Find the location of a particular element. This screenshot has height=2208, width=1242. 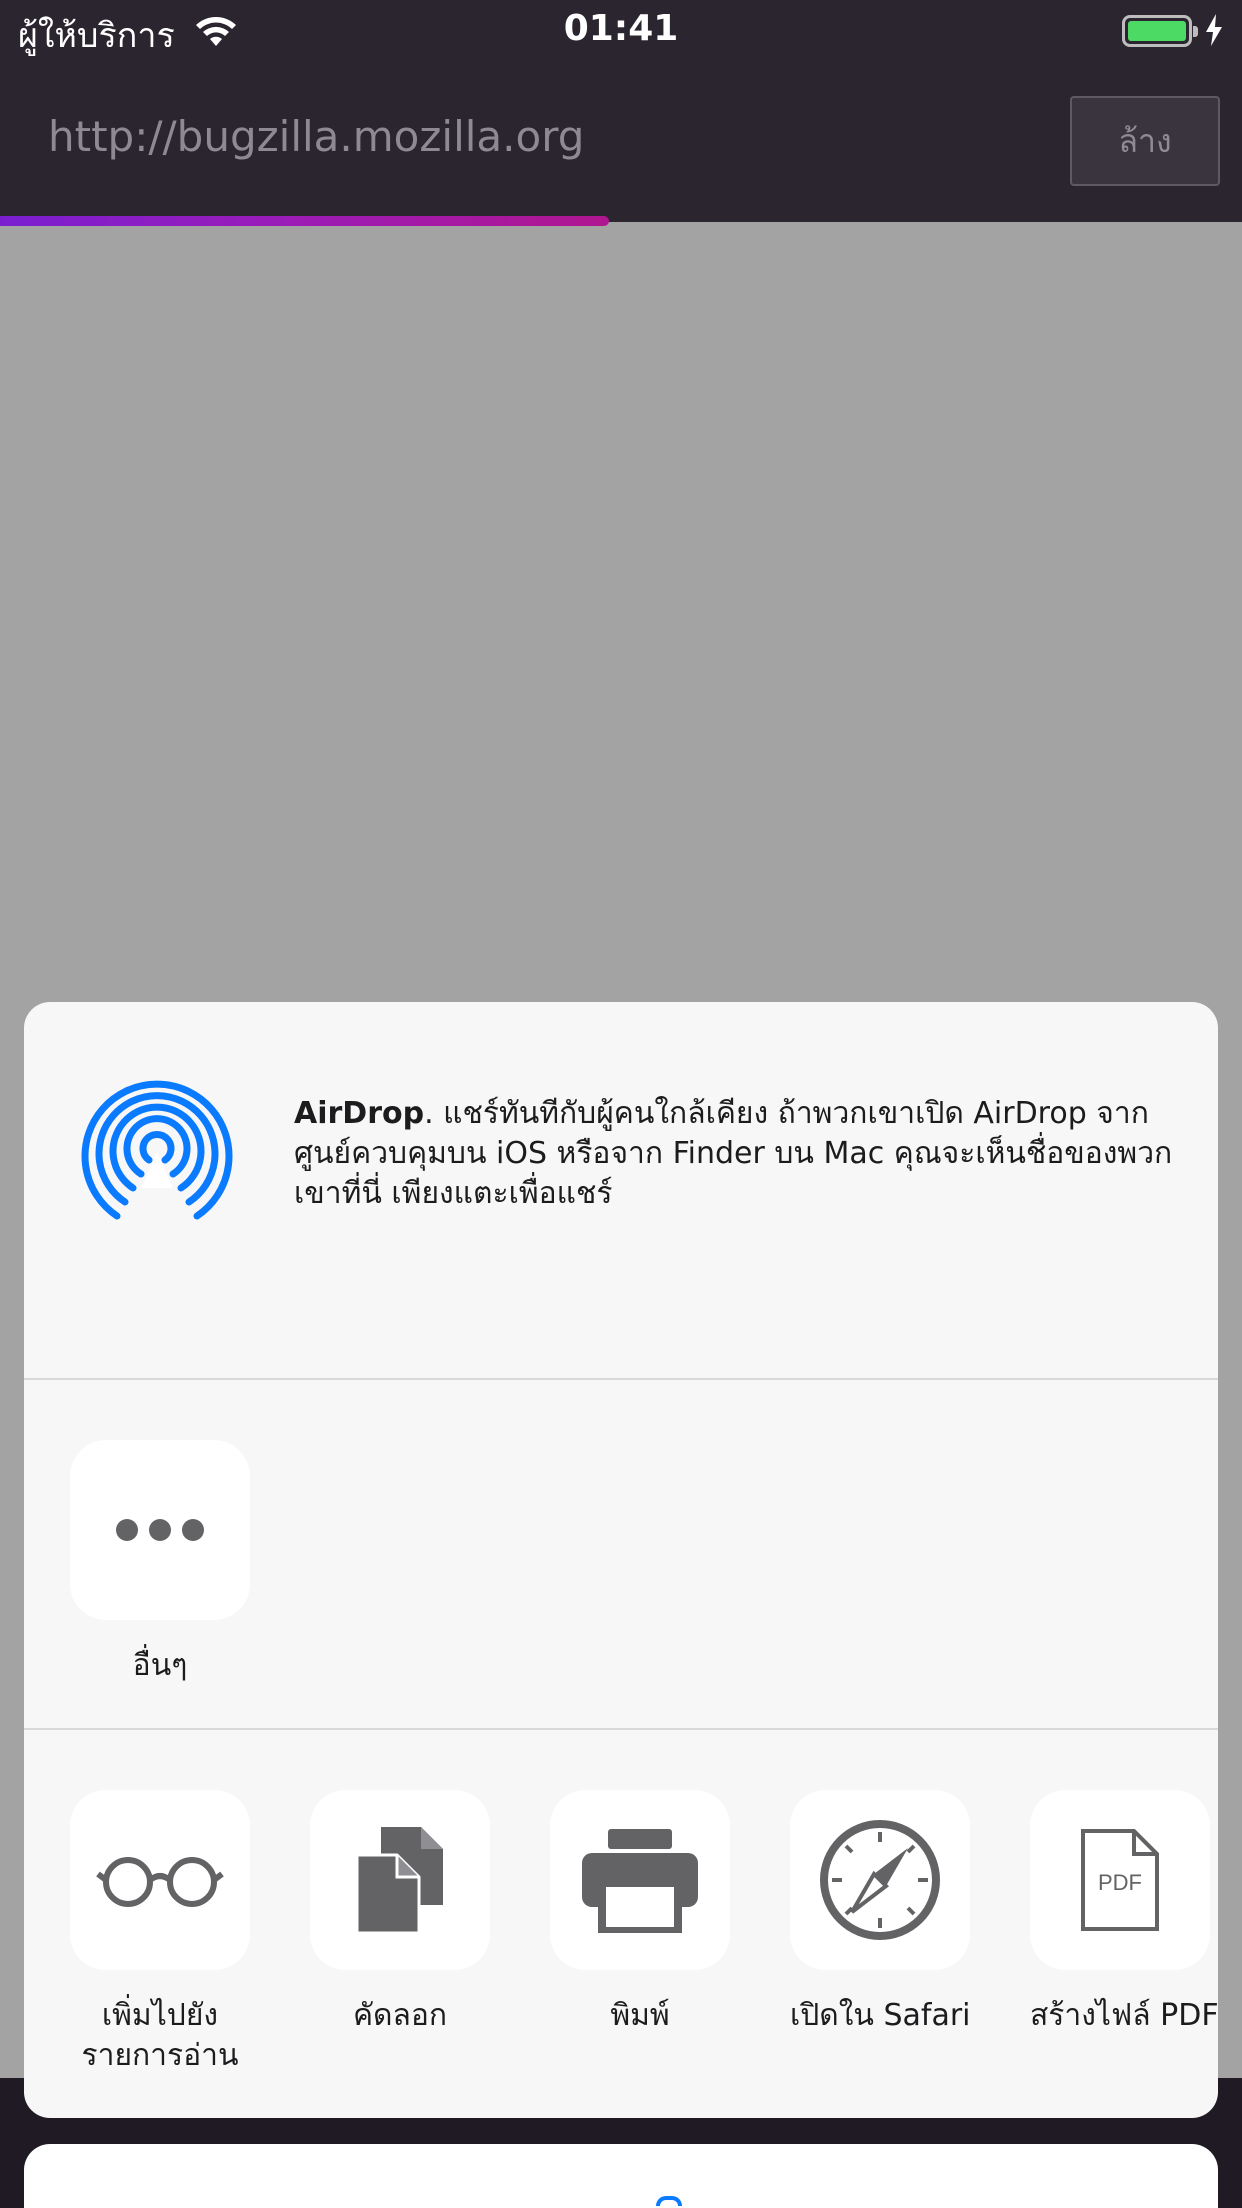

print-icon is located at coordinates (640, 1881).